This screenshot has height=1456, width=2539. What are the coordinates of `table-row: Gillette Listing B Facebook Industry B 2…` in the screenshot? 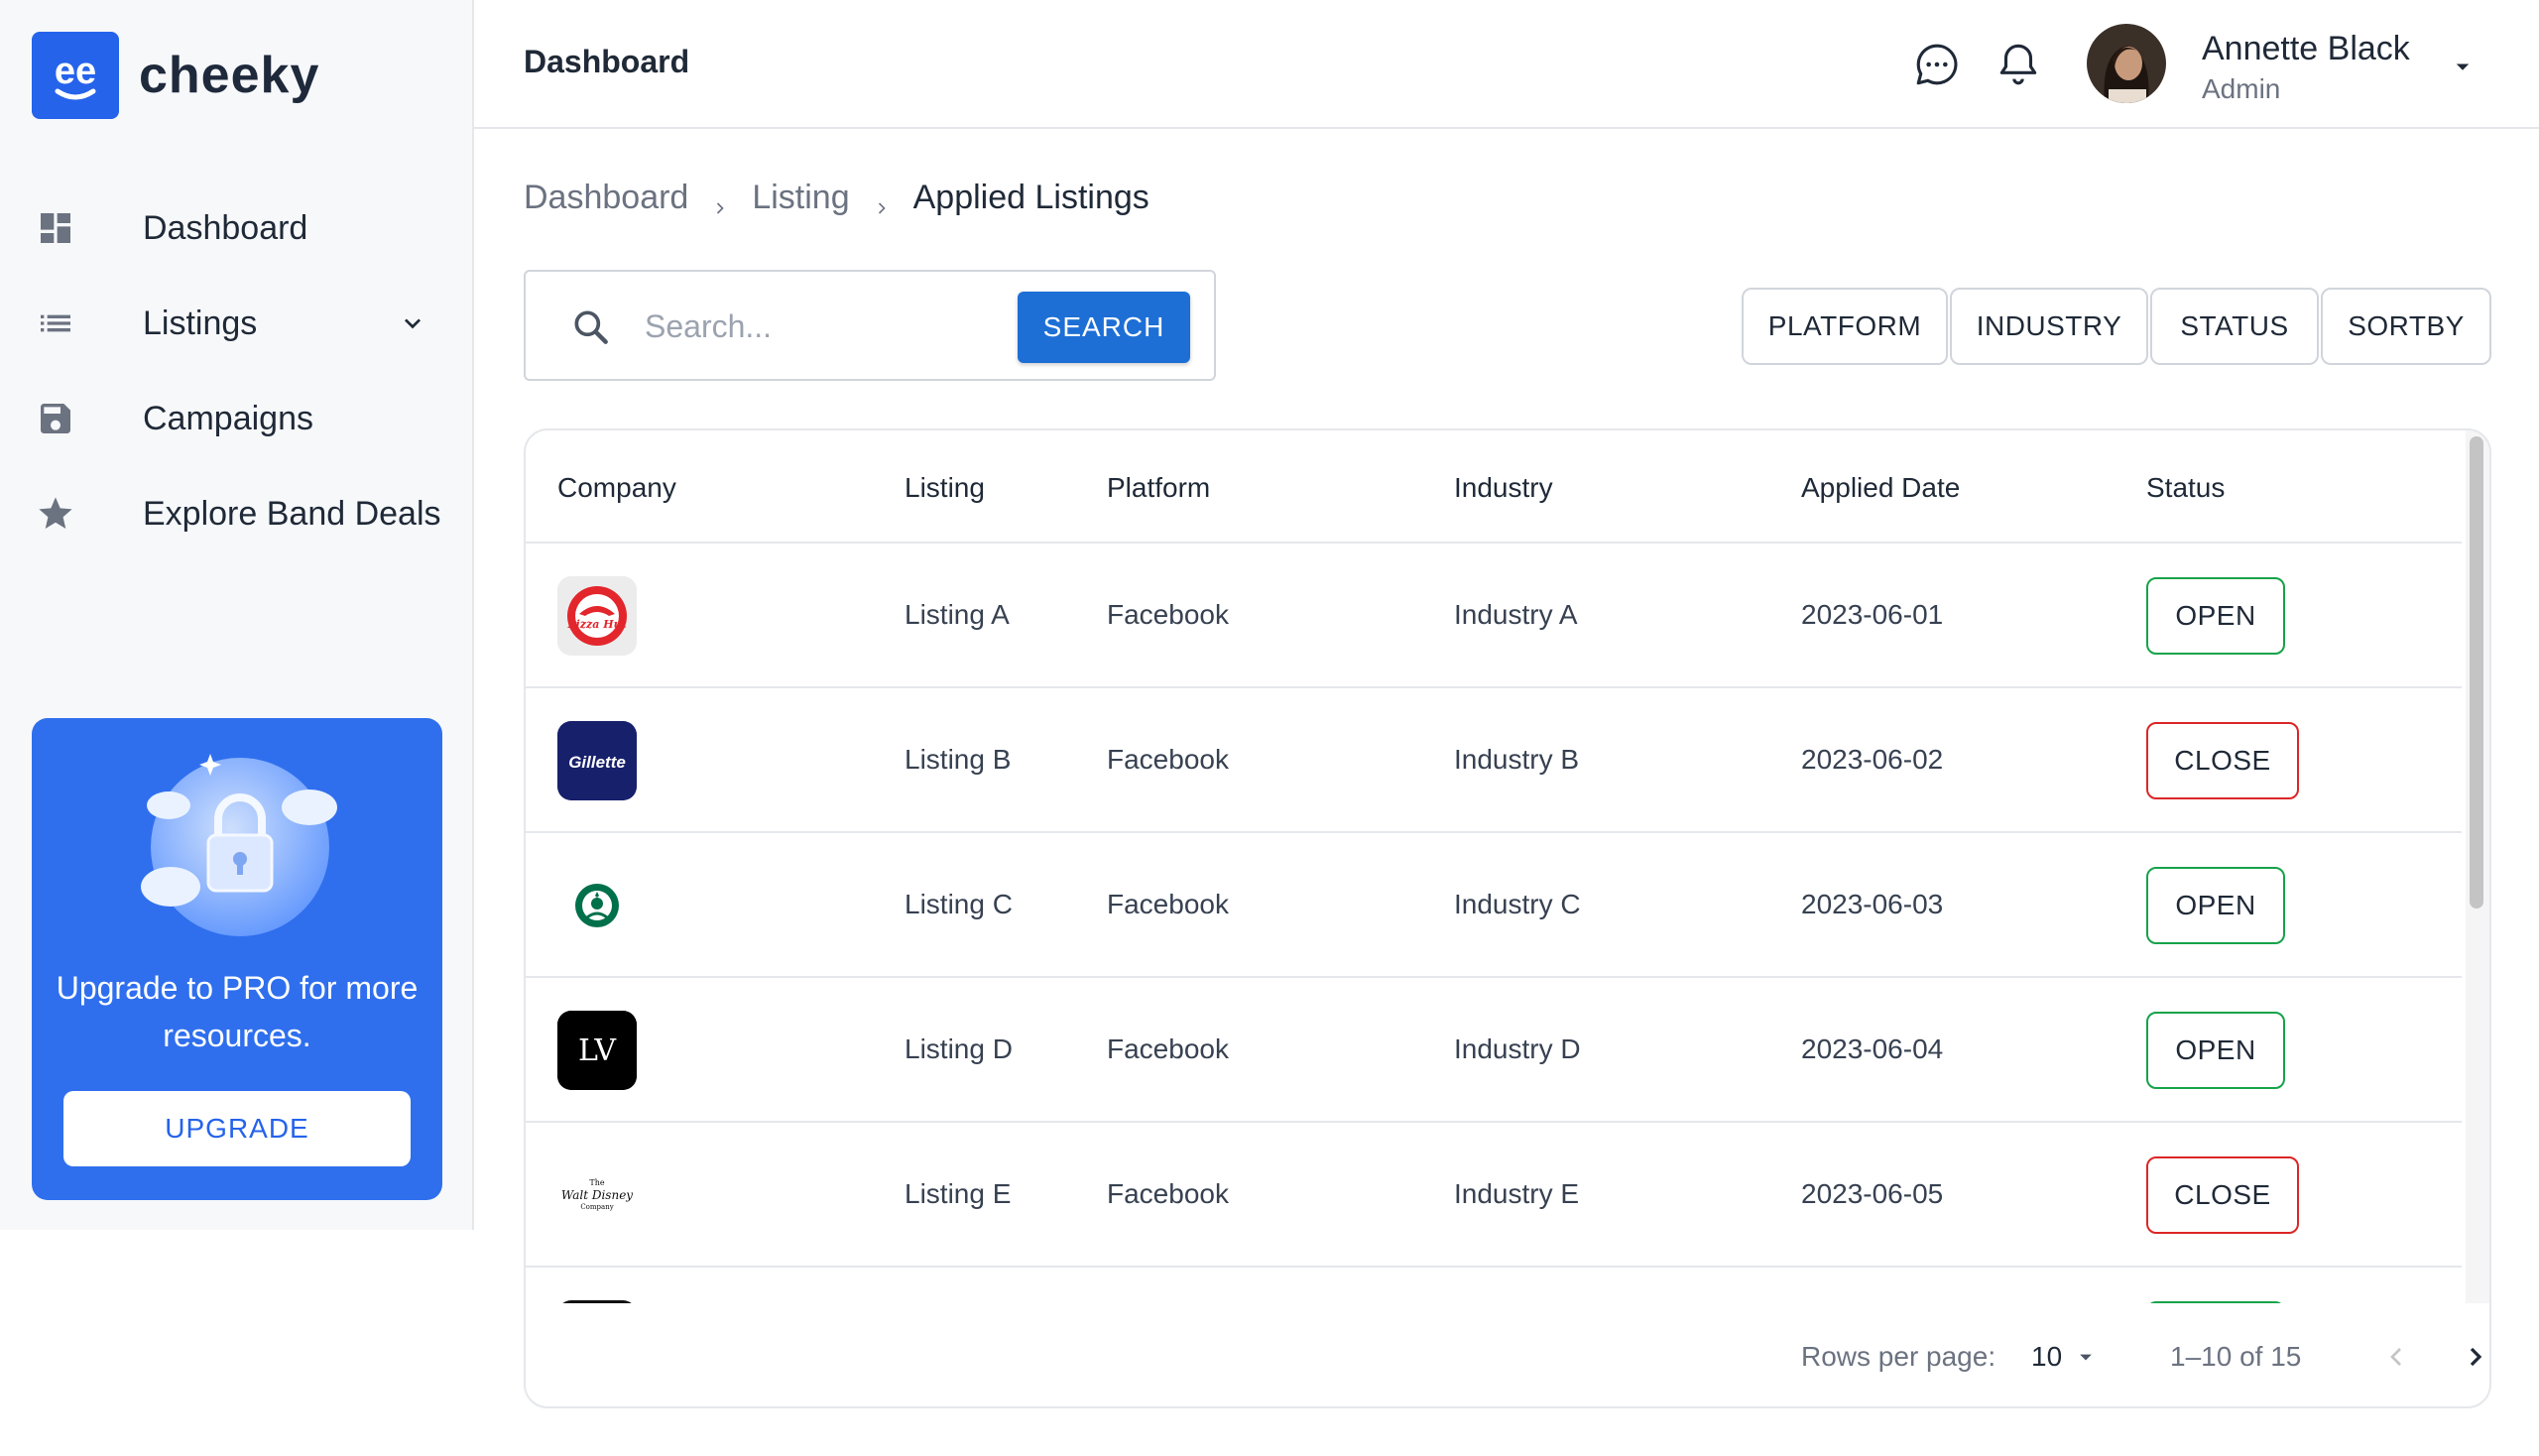 It's located at (1494, 760).